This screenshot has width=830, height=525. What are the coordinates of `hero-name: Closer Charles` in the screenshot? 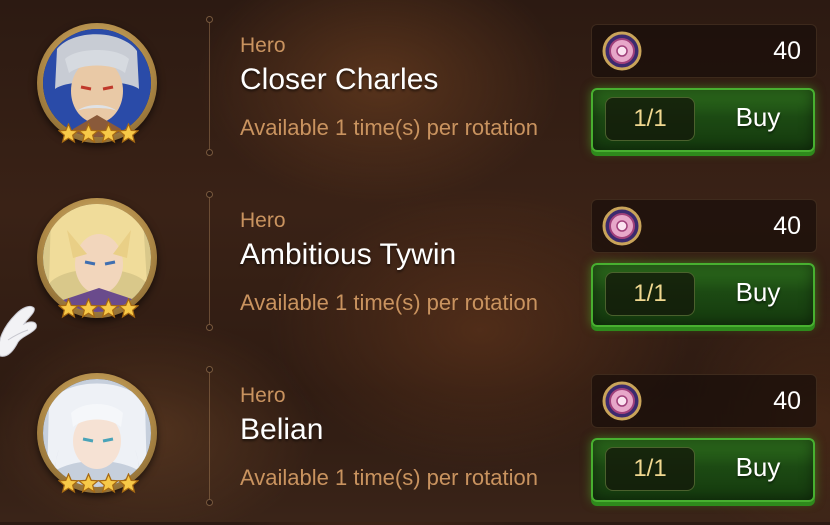 It's located at (339, 79).